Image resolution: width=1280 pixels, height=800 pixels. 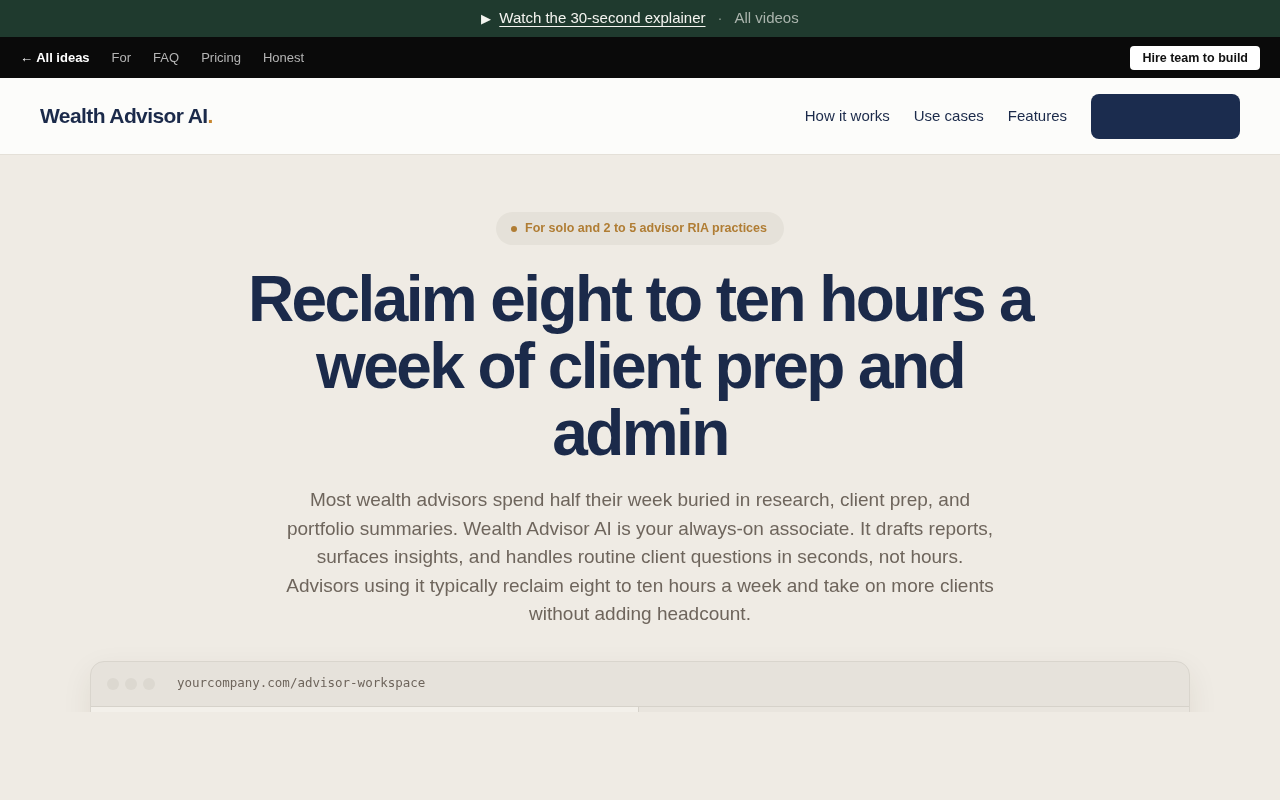 I want to click on nav-link: Pricing, so click(x=221, y=57).